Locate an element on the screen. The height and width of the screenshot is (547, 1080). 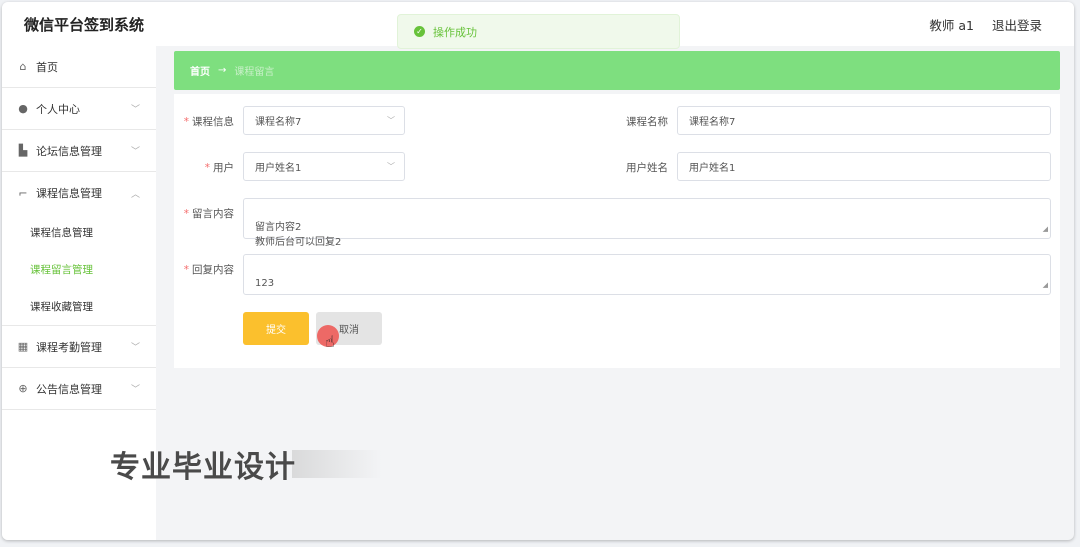
sidebar-item-label: 公告信息管理 is located at coordinates (69, 389).